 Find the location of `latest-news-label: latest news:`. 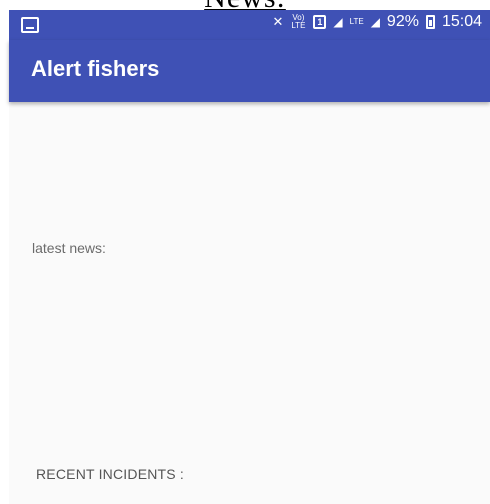

latest-news-label: latest news: is located at coordinates (69, 248).